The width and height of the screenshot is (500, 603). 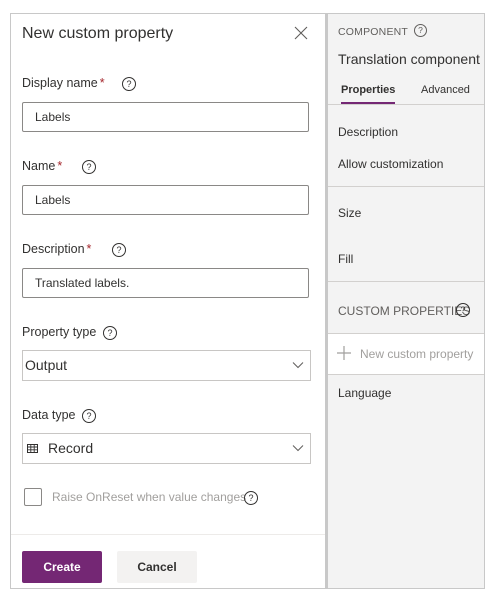 I want to click on description-label: Description * ?, so click(x=74, y=249).